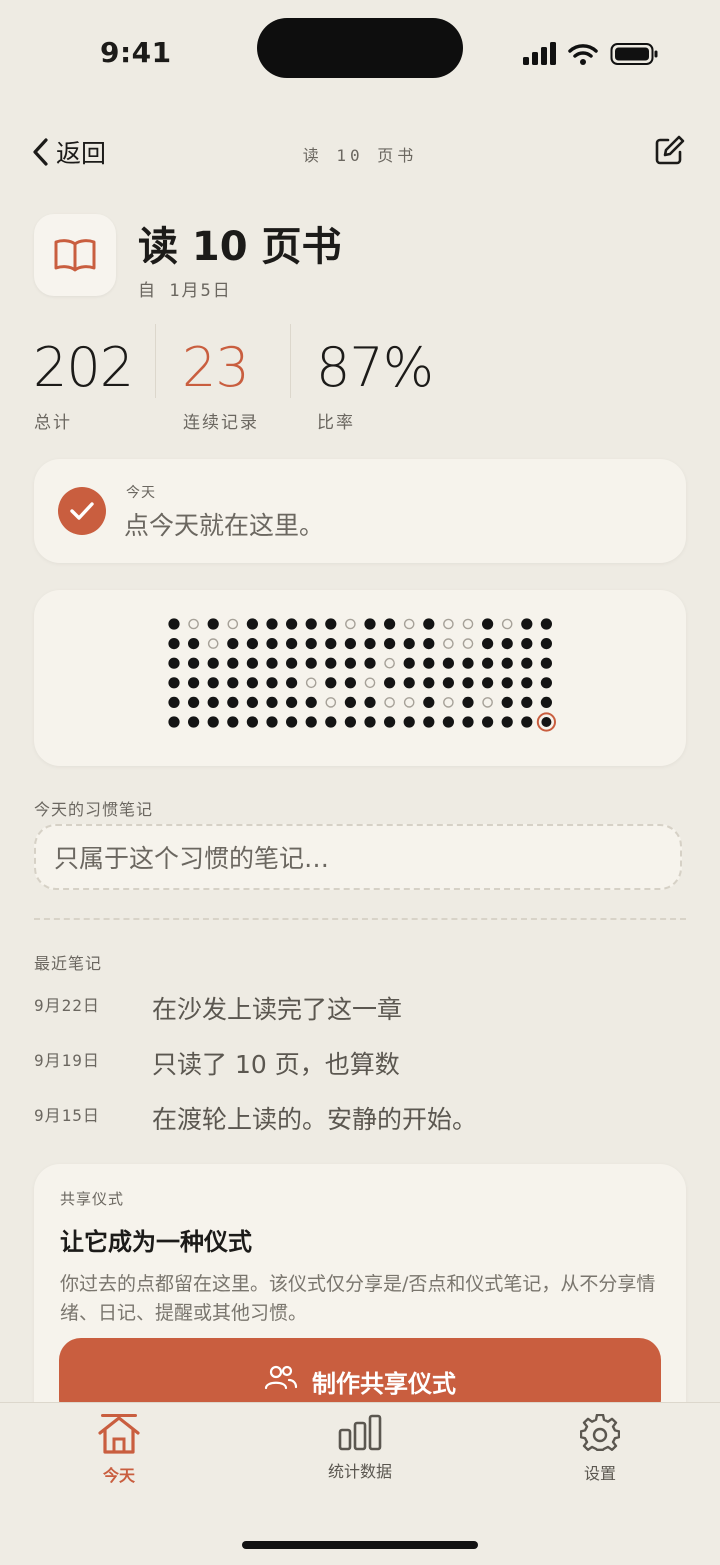 The width and height of the screenshot is (720, 1565). I want to click on today-check-button, so click(82, 511).